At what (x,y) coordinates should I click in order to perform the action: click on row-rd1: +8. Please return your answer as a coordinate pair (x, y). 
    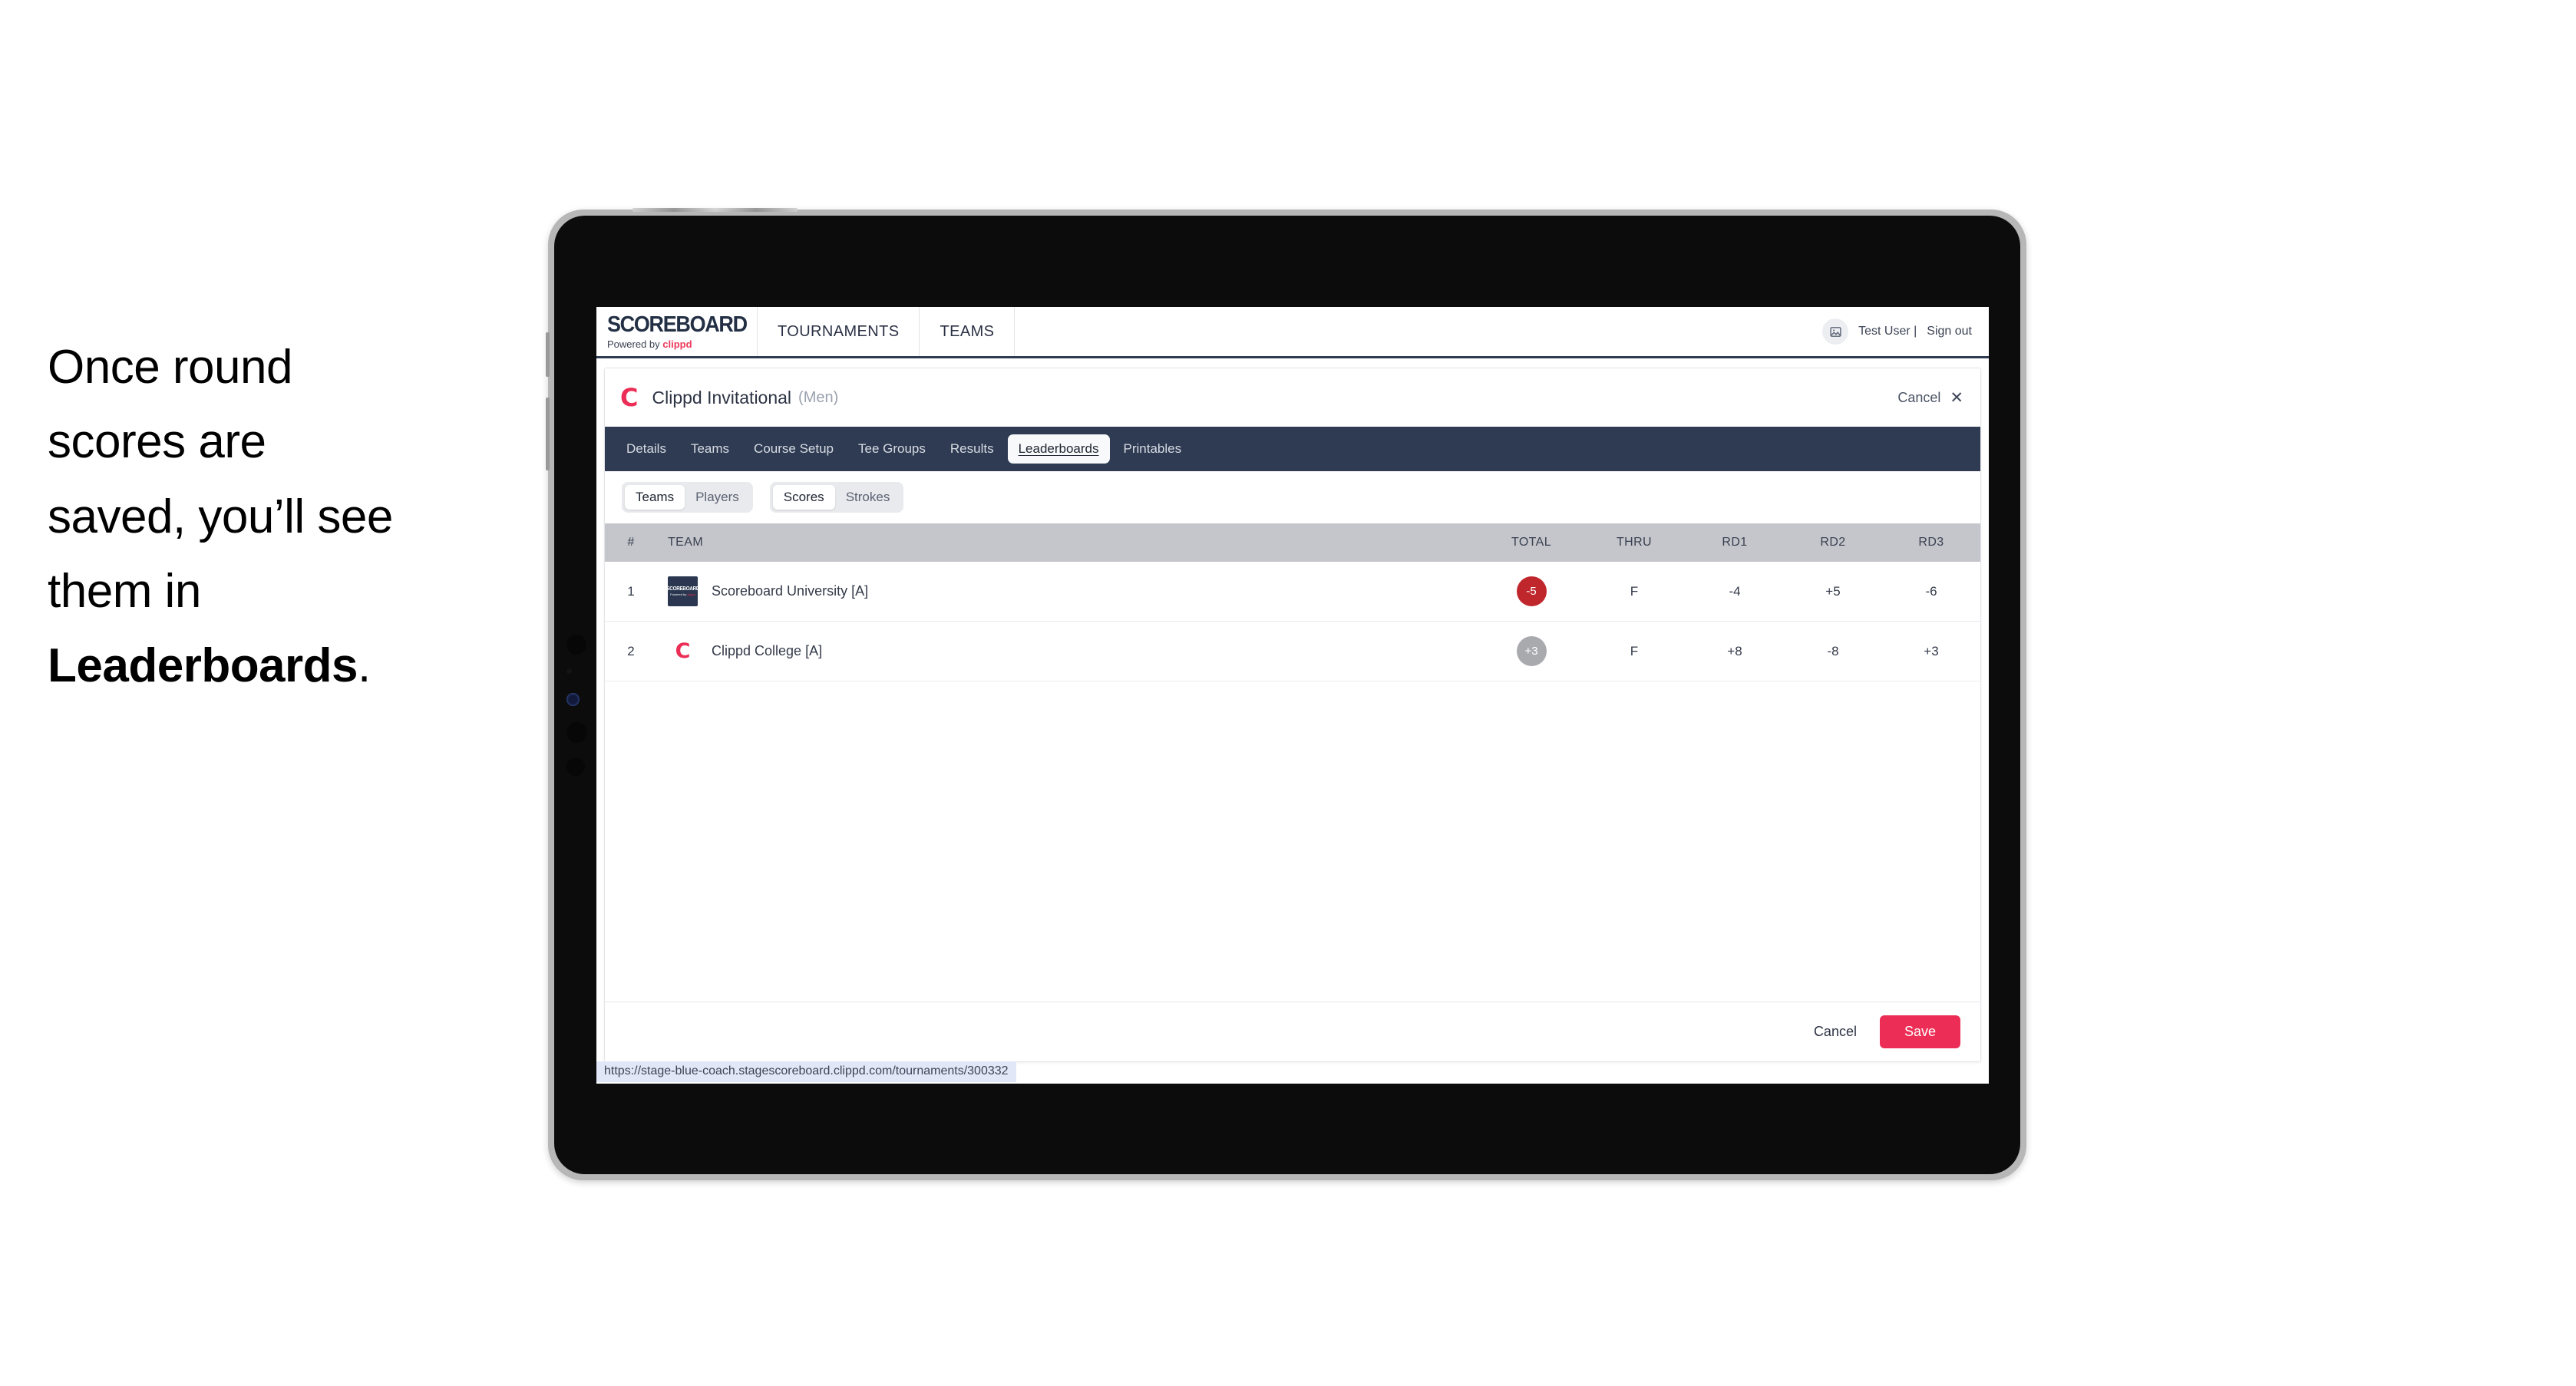
    Looking at the image, I should click on (1734, 650).